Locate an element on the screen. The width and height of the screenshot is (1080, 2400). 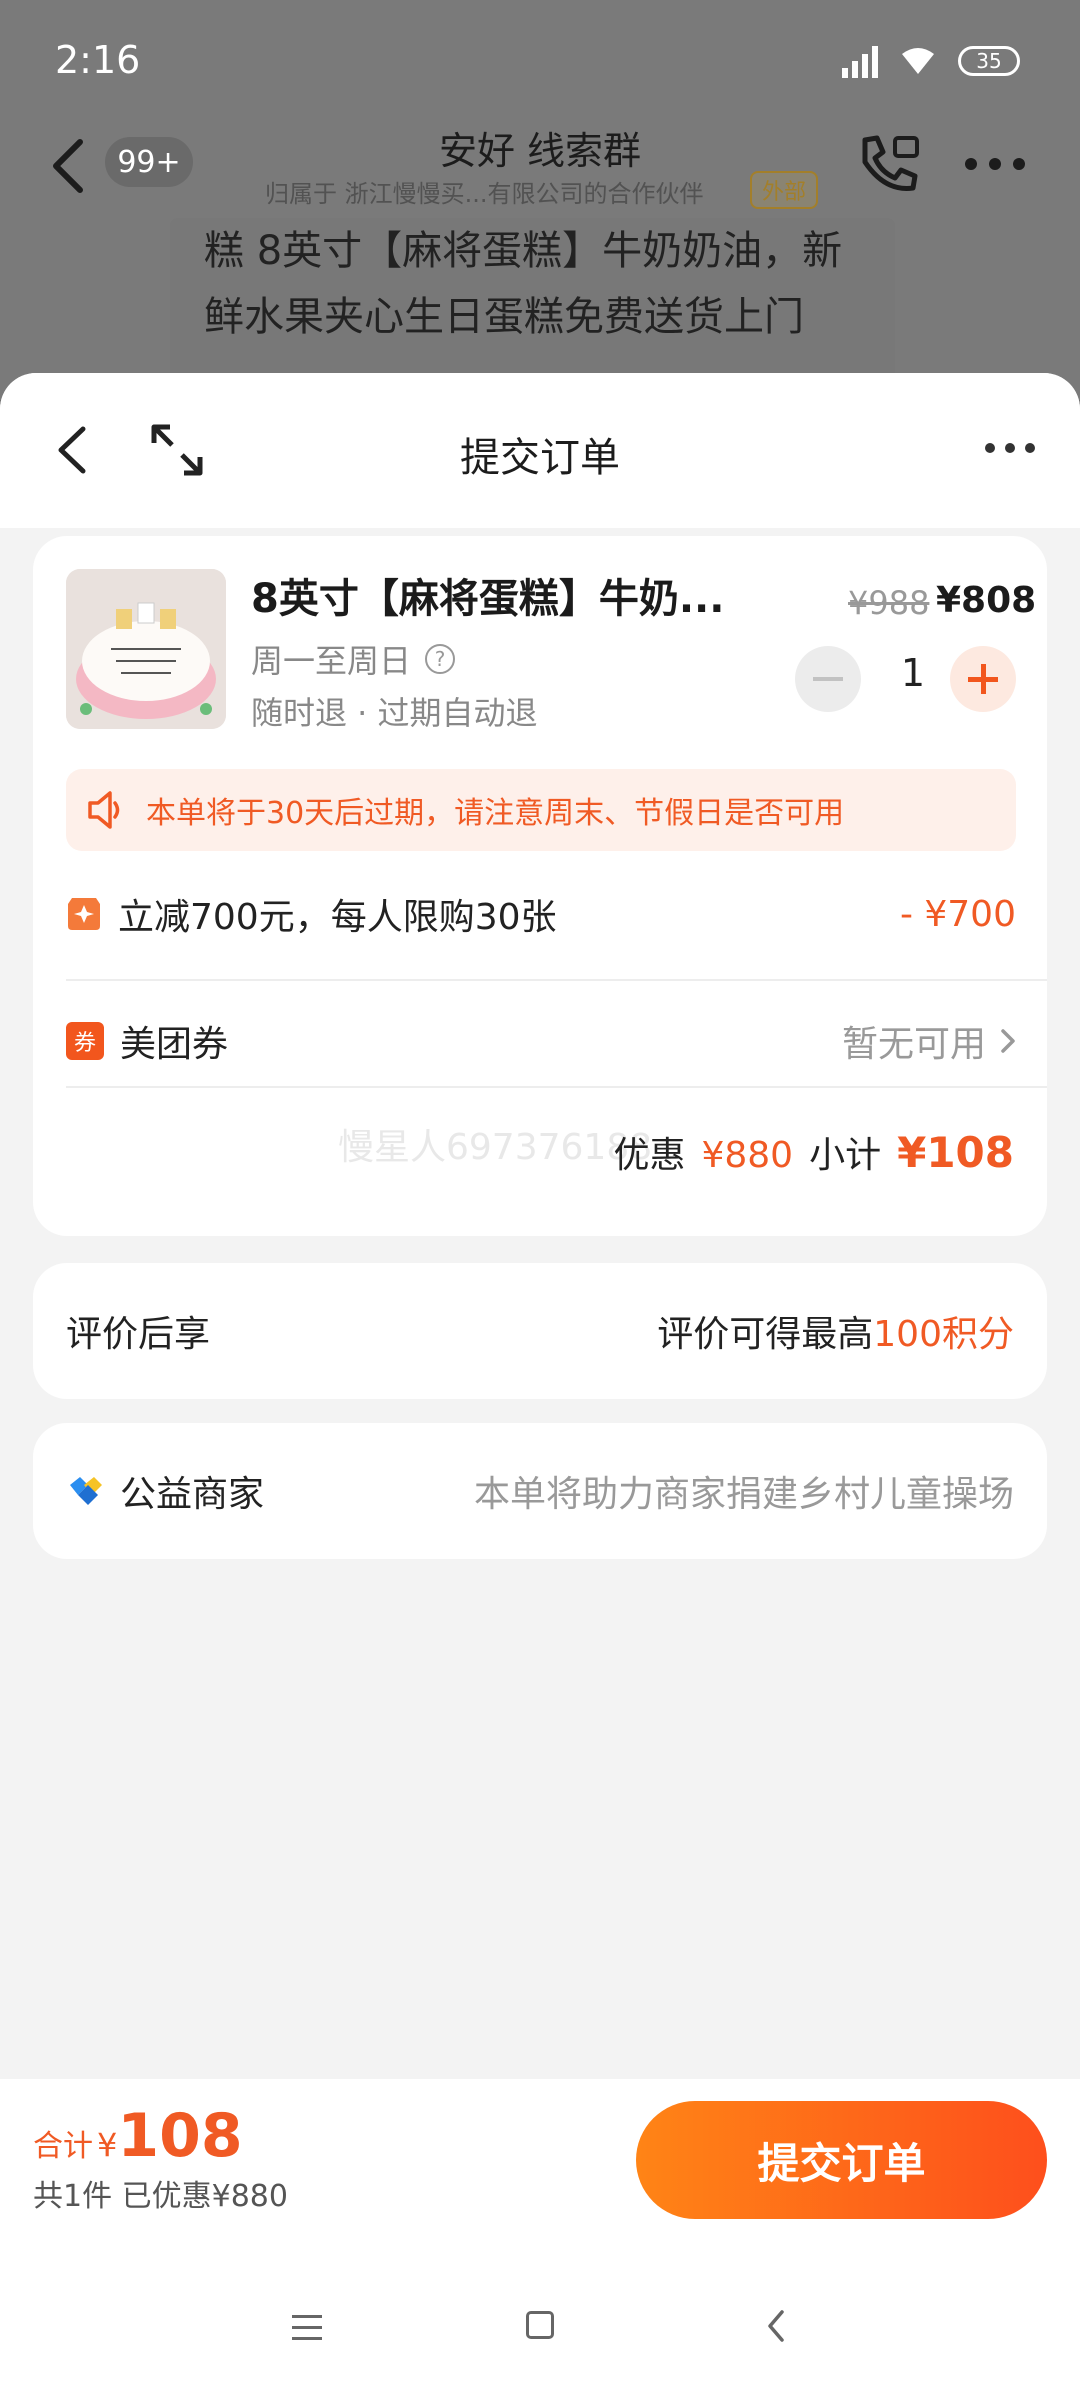
current-price: ¥808 is located at coordinates (986, 600).